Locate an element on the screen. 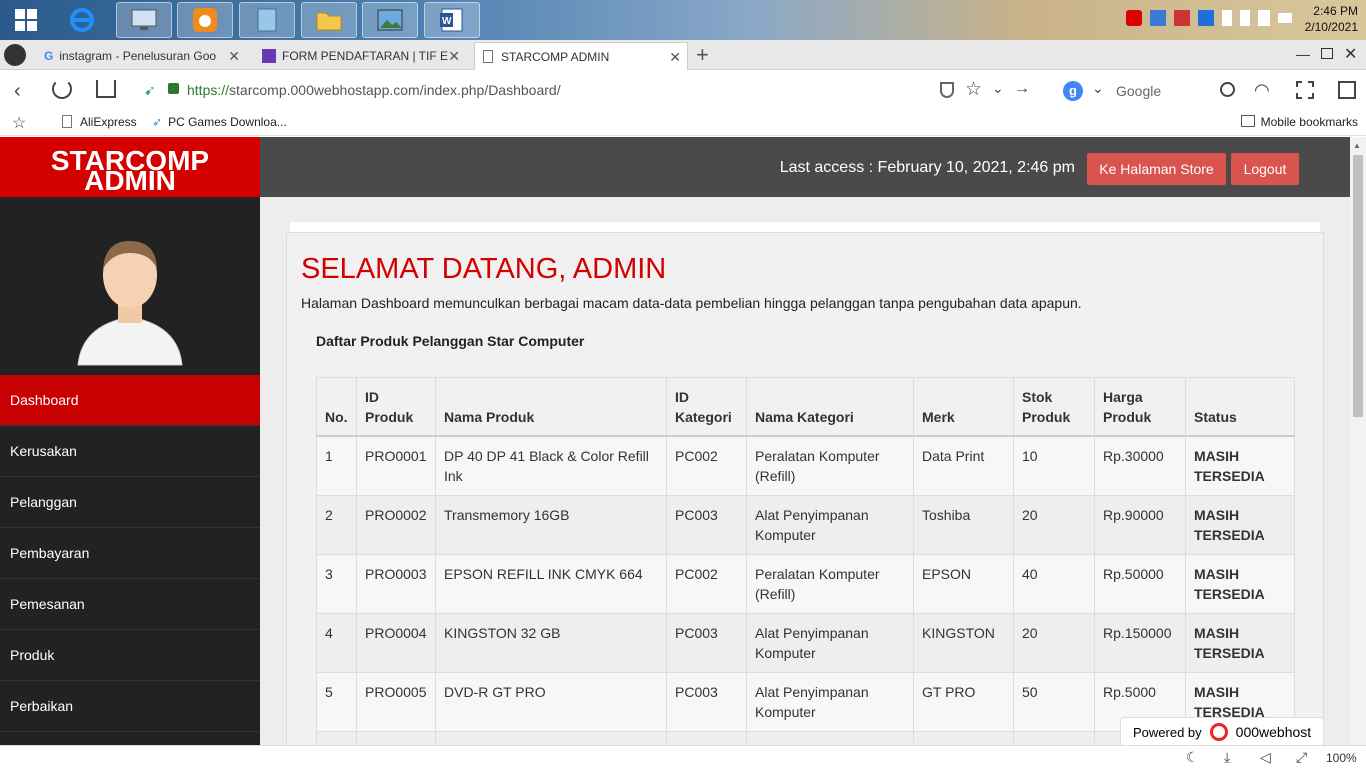 Image resolution: width=1366 pixels, height=768 pixels. reload-icon is located at coordinates (62, 89).